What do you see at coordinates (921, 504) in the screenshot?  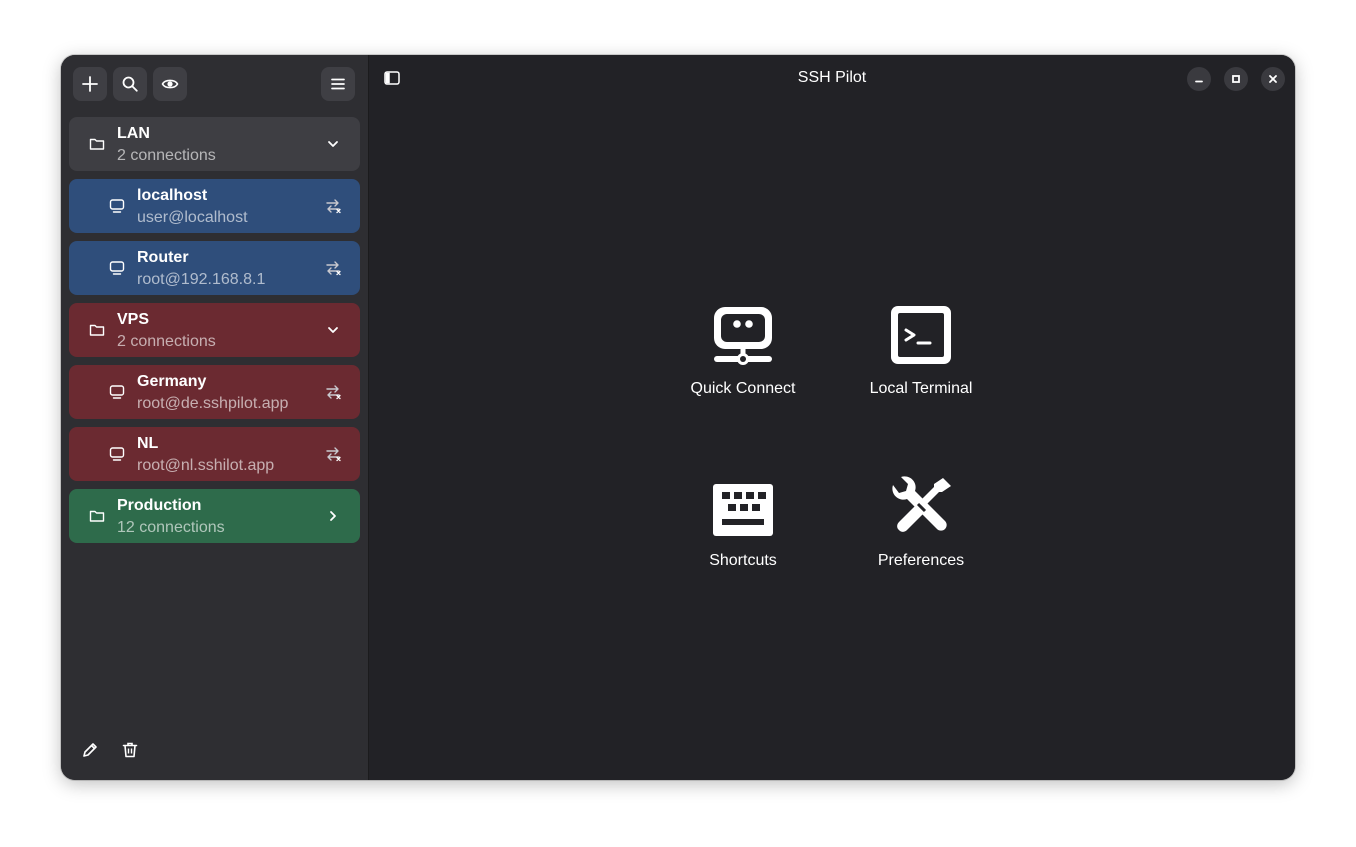 I see `tools-icon` at bounding box center [921, 504].